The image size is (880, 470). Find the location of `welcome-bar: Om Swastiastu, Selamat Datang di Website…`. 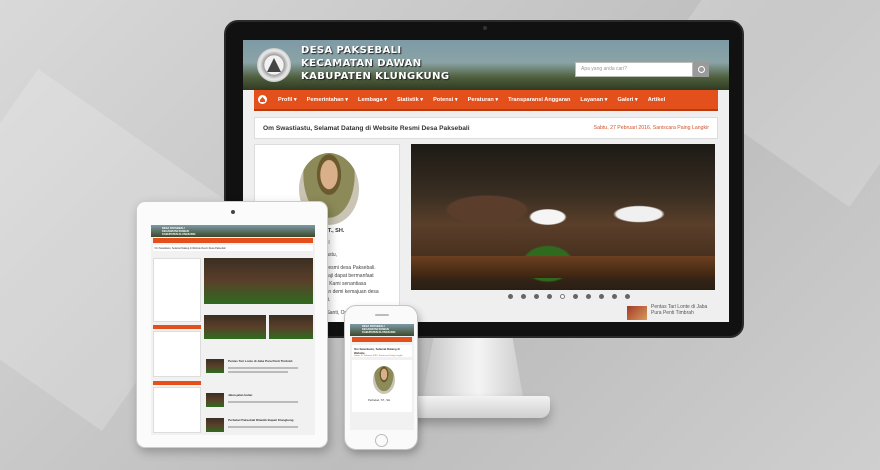

welcome-bar: Om Swastiastu, Selamat Datang di Website… is located at coordinates (486, 128).